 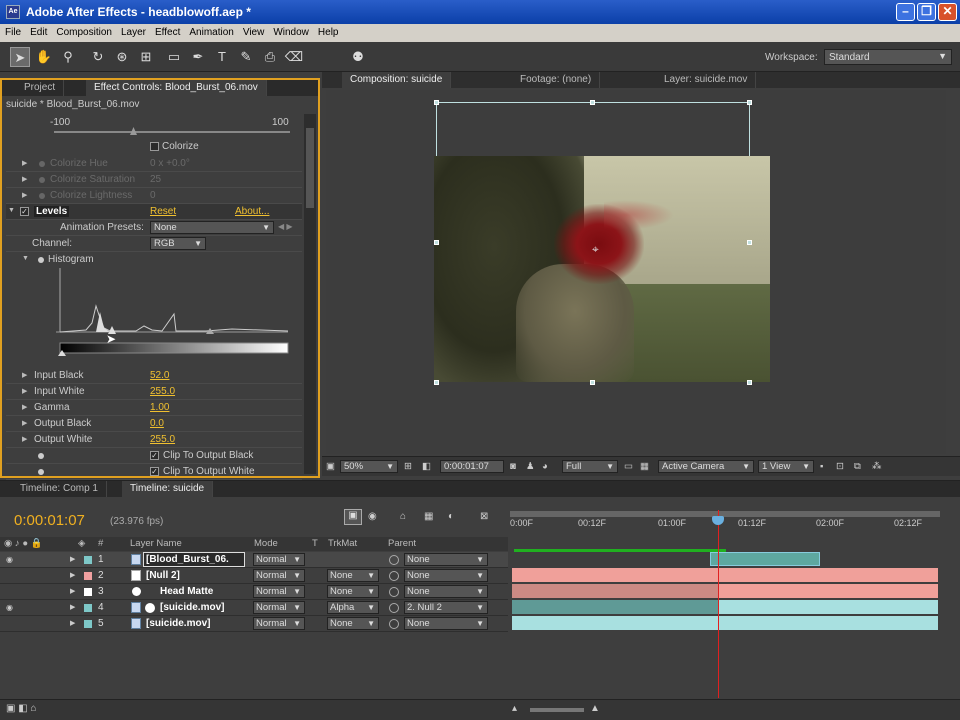 I want to click on transparency-grid-icon: ▦, so click(x=644, y=466).